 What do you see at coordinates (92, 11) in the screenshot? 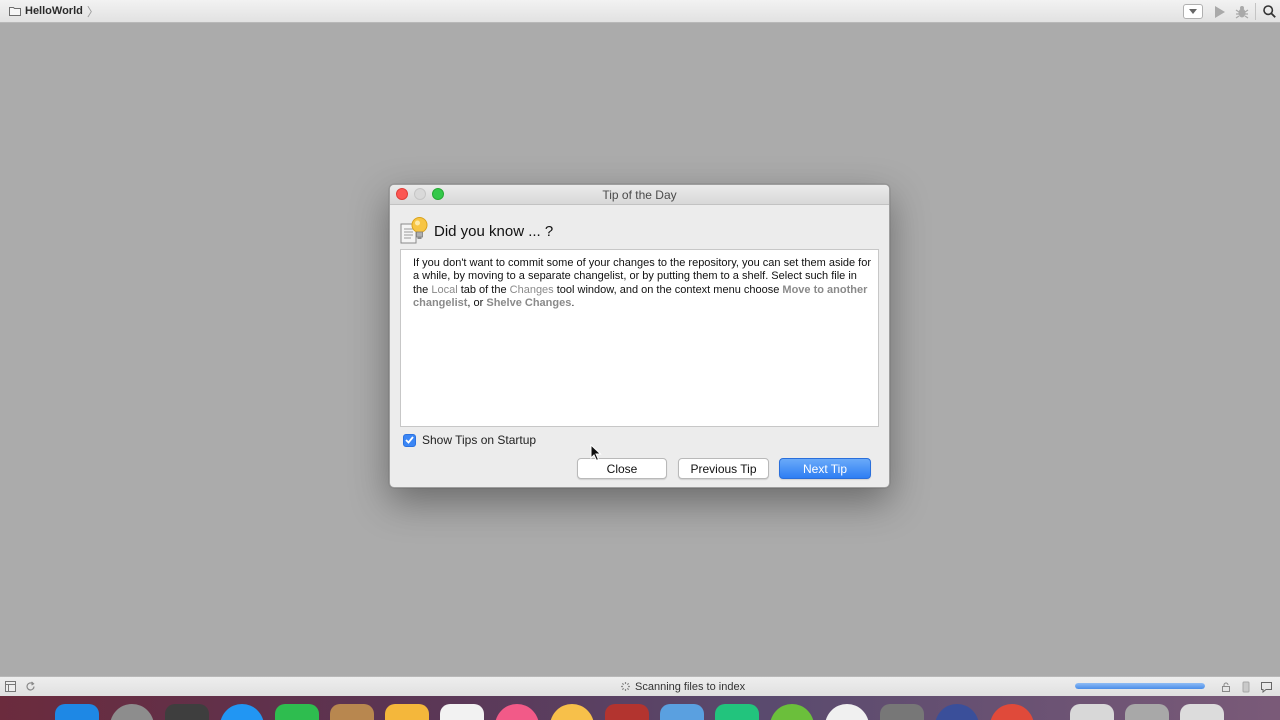
I see `breadcrumb-chevron-icon: 〉` at bounding box center [92, 11].